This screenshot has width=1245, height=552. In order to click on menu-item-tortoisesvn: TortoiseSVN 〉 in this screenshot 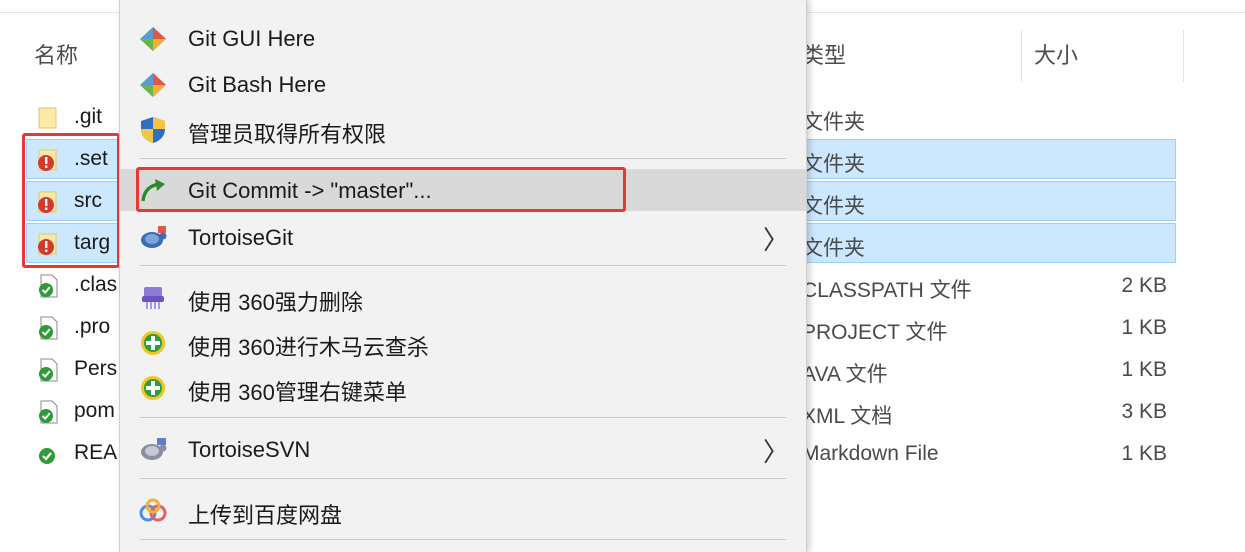, I will do `click(463, 449)`.